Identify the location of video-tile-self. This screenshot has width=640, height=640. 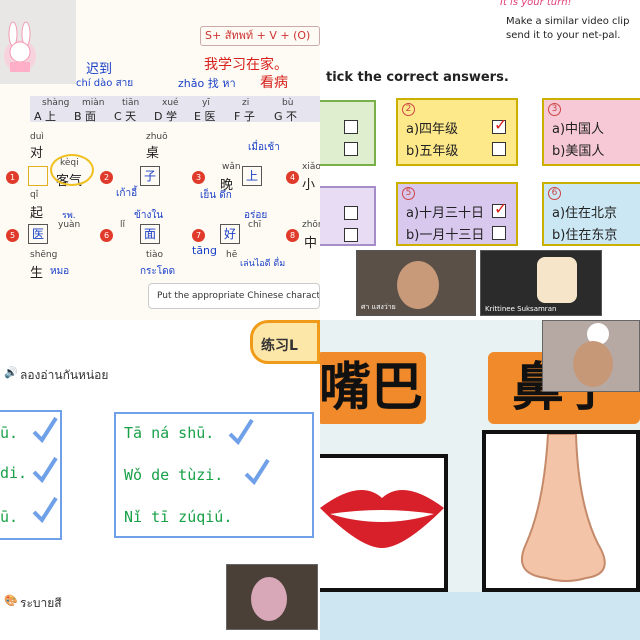
(272, 597).